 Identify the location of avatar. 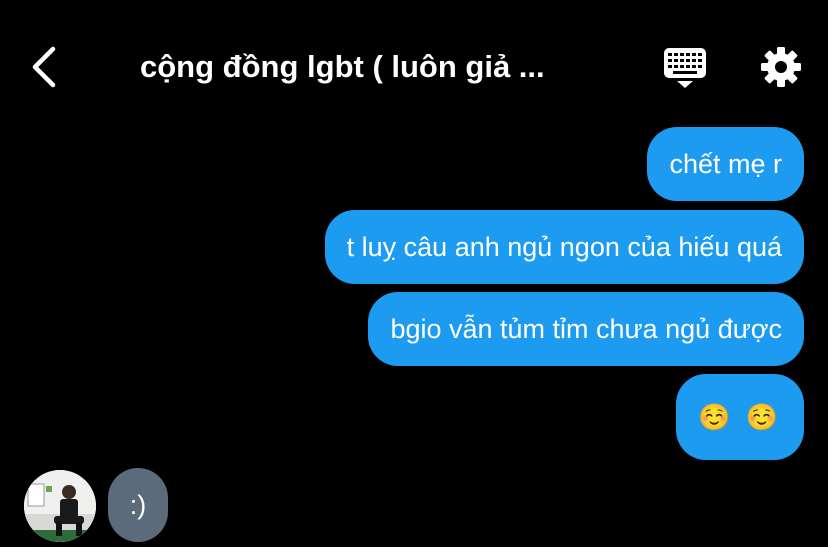
(60, 506).